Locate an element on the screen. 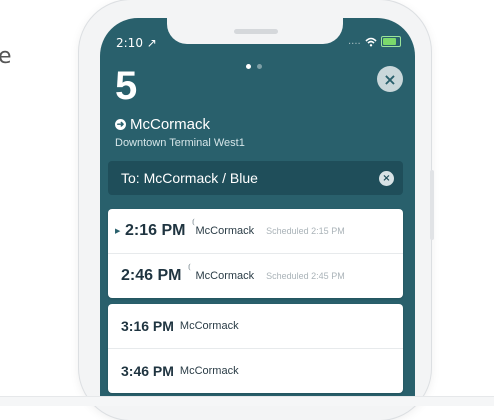 This screenshot has height=420, width=494. phone-side-button is located at coordinates (432, 205).